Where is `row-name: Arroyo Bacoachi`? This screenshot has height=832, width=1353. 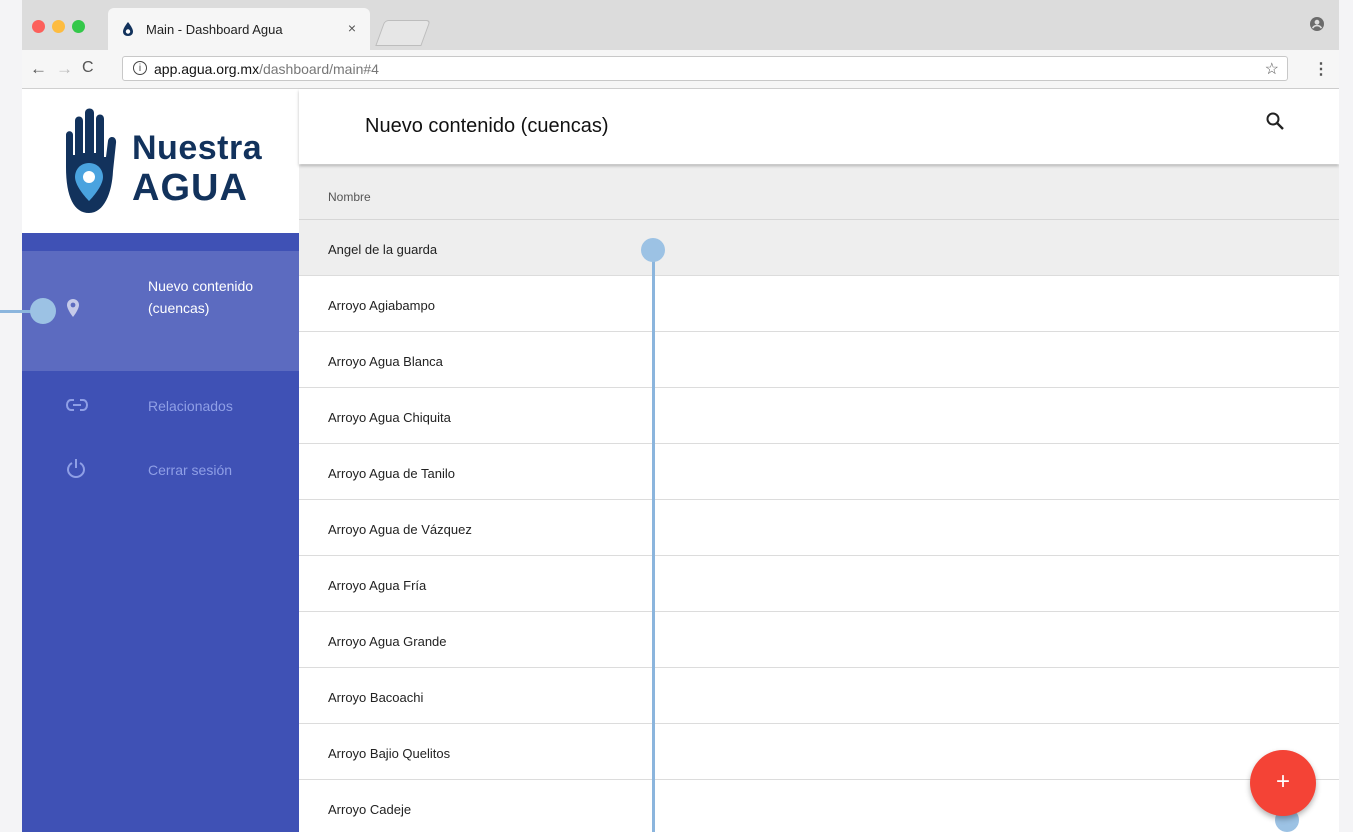 row-name: Arroyo Bacoachi is located at coordinates (376, 697).